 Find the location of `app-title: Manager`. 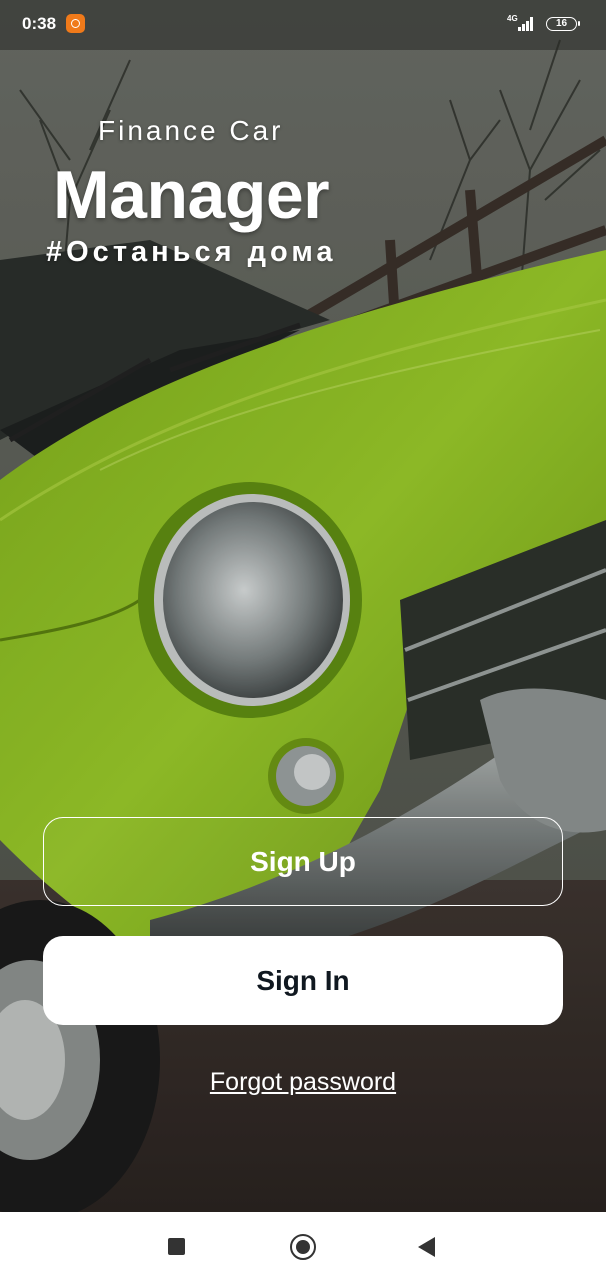

app-title: Manager is located at coordinates (191, 195).